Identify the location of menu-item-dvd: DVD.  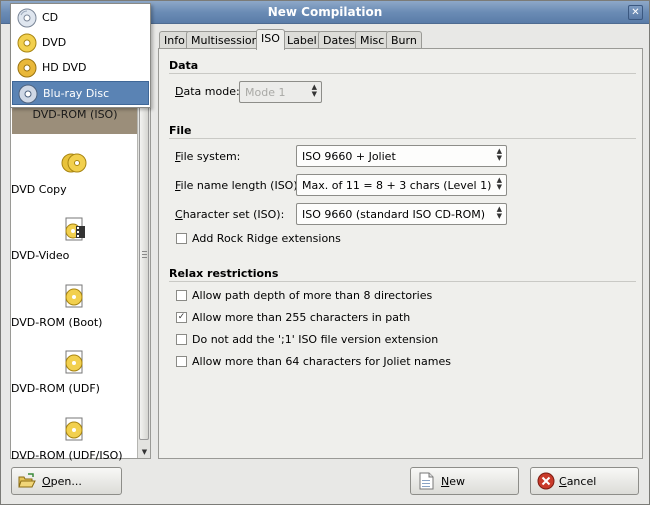
(80, 43).